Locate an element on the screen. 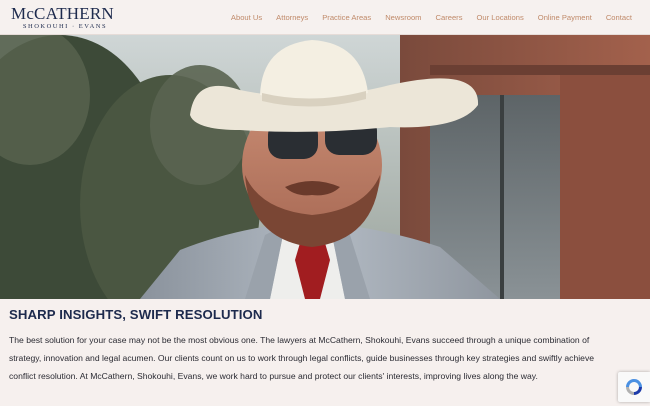 This screenshot has width=650, height=406. nav-item-practice-areas: Practice Areas is located at coordinates (346, 17).